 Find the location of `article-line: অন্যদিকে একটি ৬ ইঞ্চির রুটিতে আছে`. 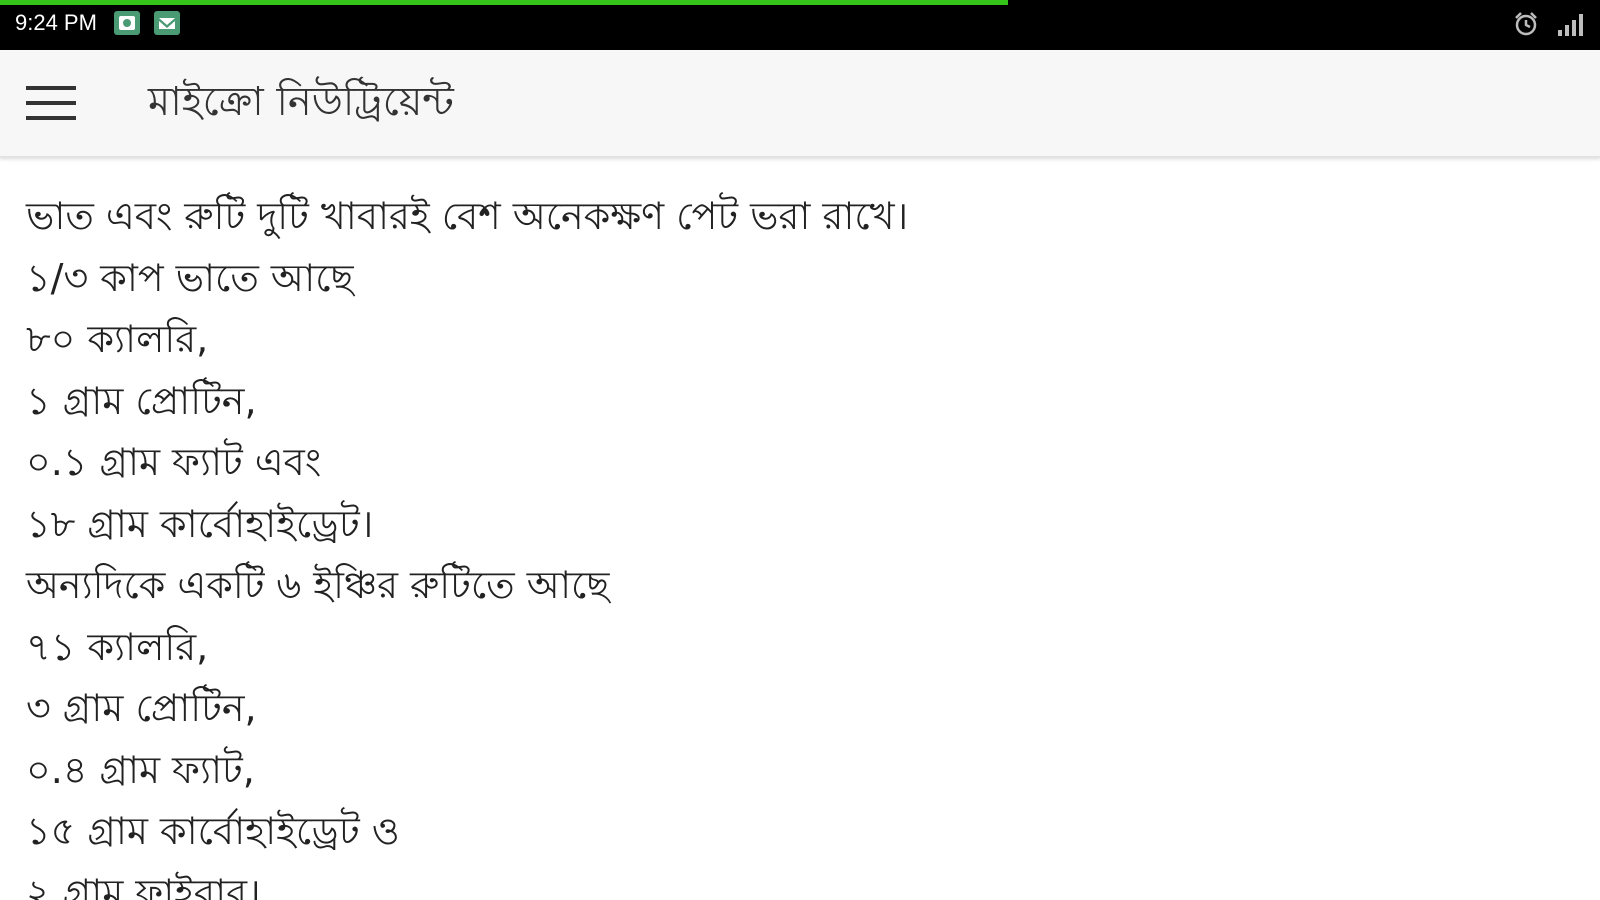

article-line: অন্যদিকে একটি ৬ ইঞ্চির রুটিতে আছে is located at coordinates (318, 585).